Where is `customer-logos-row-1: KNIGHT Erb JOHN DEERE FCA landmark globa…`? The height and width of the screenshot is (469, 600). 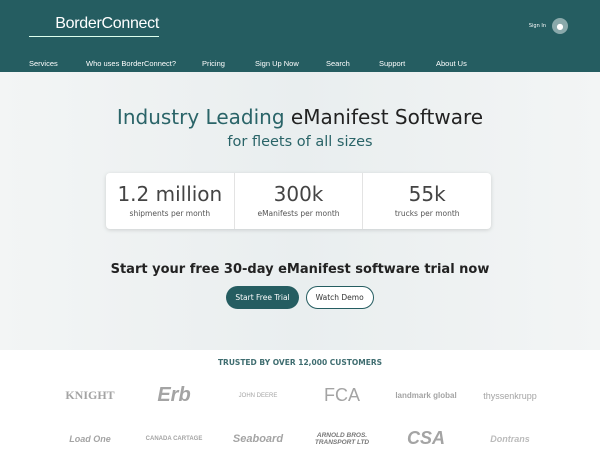 customer-logos-row-1: KNIGHT Erb JOHN DEERE FCA landmark globa… is located at coordinates (300, 395).